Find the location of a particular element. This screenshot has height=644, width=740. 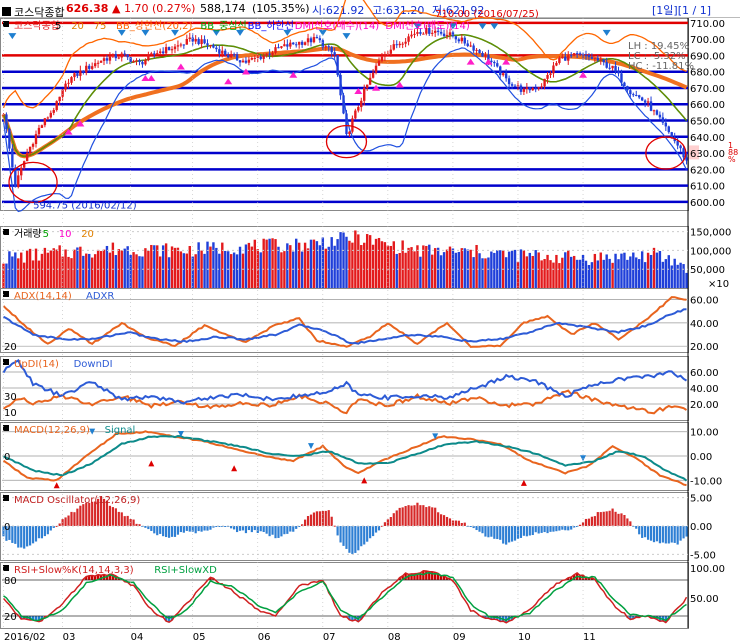

legend-item: MACD Oscillator(12,26,9) is located at coordinates (77, 500).